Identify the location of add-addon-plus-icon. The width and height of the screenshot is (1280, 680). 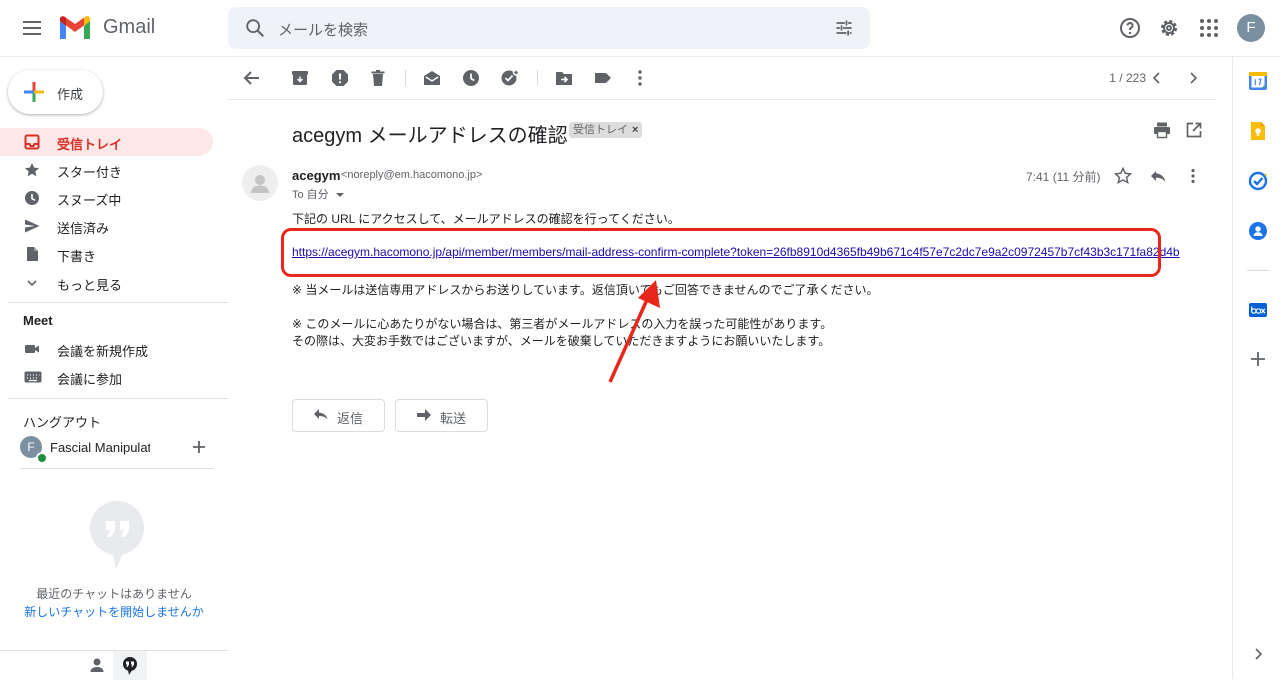
(1258, 359).